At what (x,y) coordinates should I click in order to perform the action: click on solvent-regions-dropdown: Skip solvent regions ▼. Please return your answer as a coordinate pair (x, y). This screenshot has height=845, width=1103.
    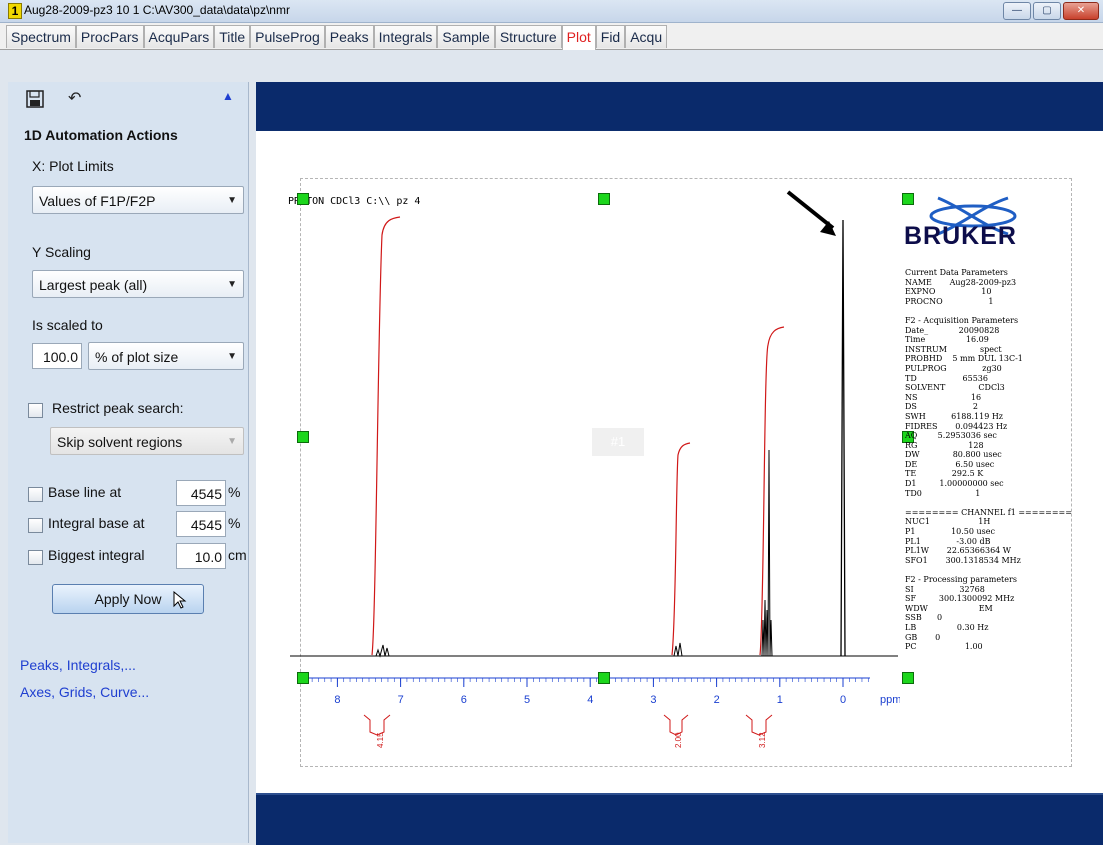
    Looking at the image, I should click on (147, 441).